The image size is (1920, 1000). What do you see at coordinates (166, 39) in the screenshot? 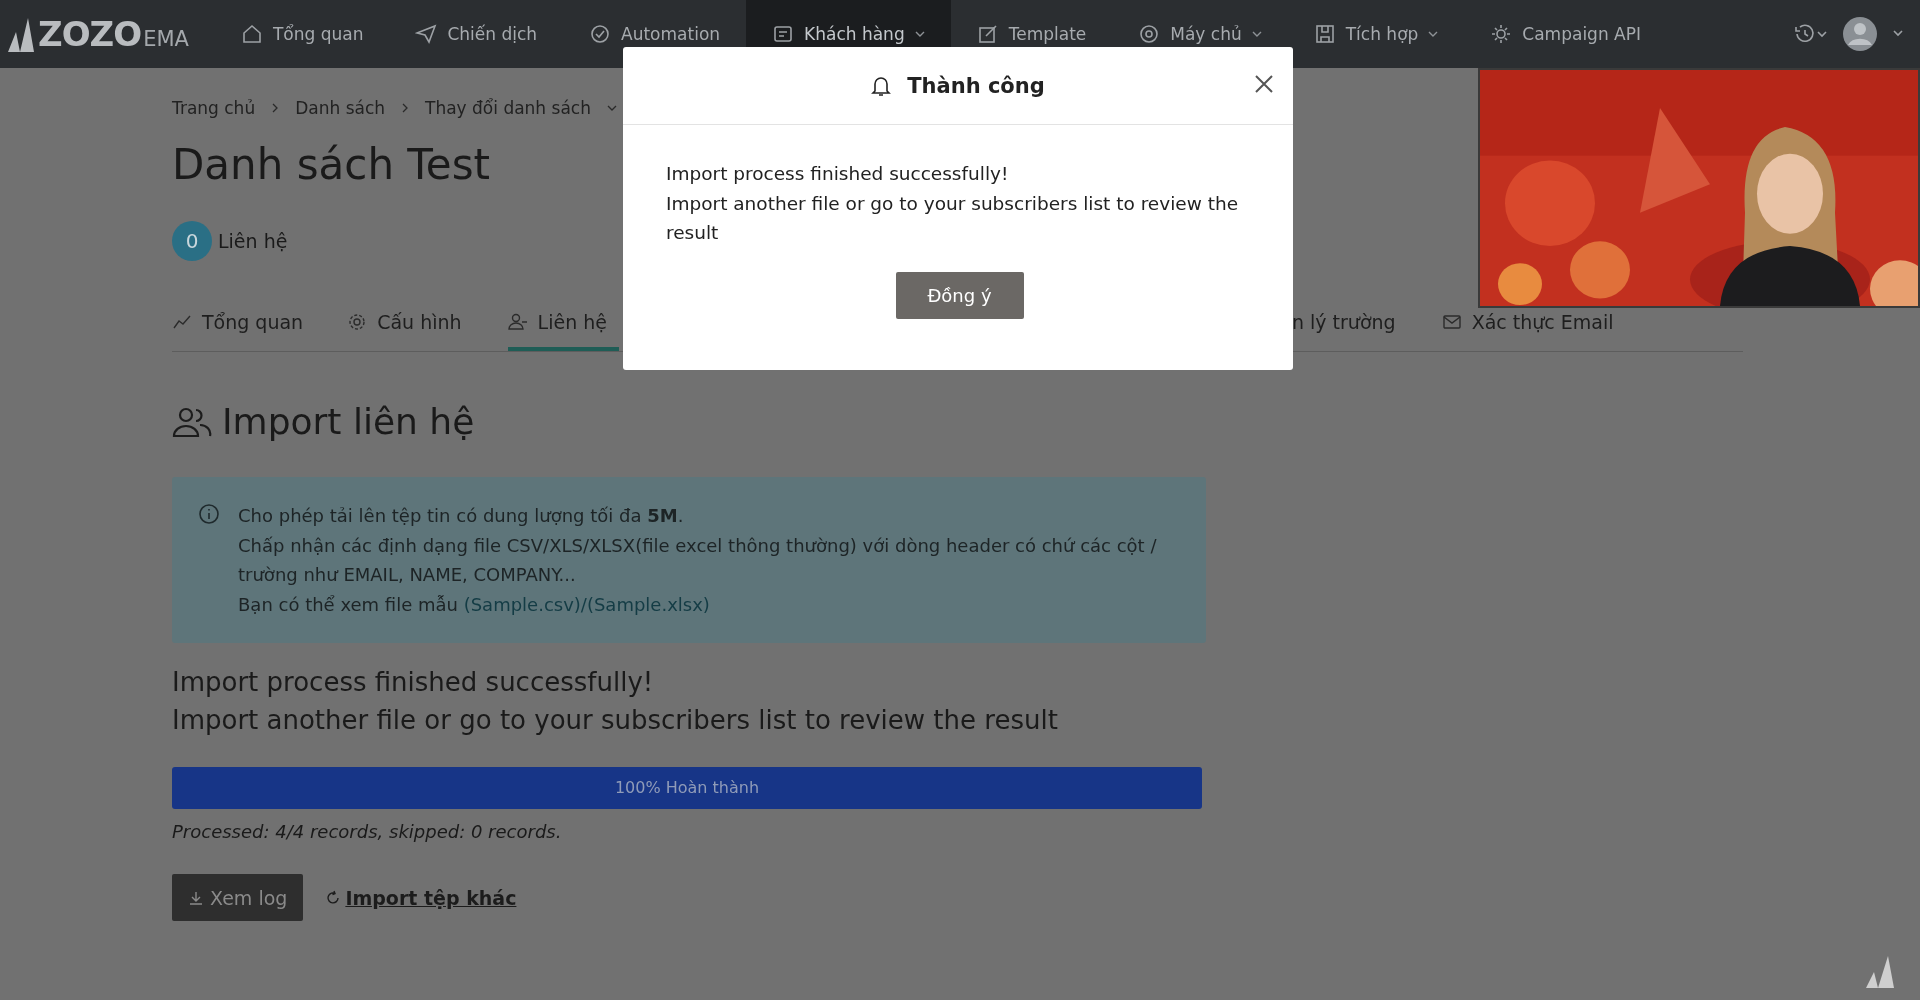
I see `logo-suffix: EMA` at bounding box center [166, 39].